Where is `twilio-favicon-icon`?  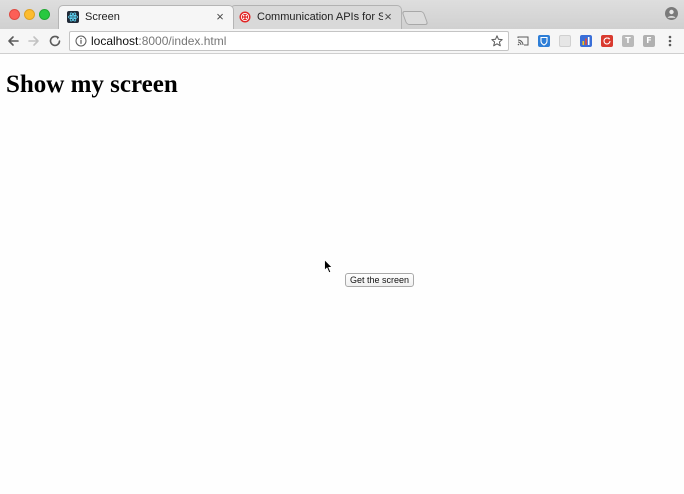
twilio-favicon-icon is located at coordinates (245, 17).